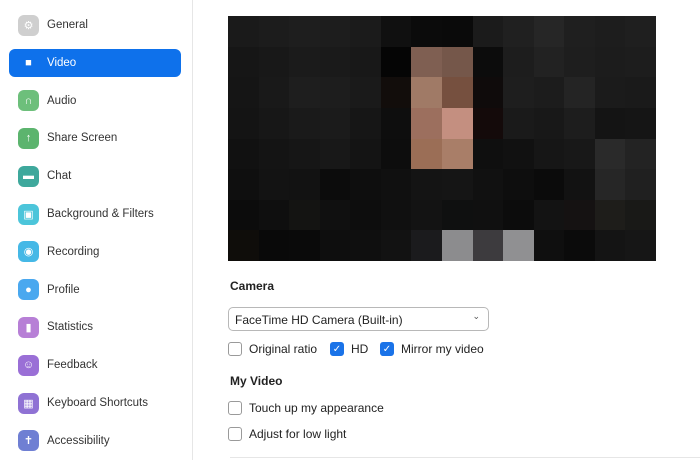 The width and height of the screenshot is (700, 460). What do you see at coordinates (28, 327) in the screenshot?
I see `bar-chart-icon: ▮` at bounding box center [28, 327].